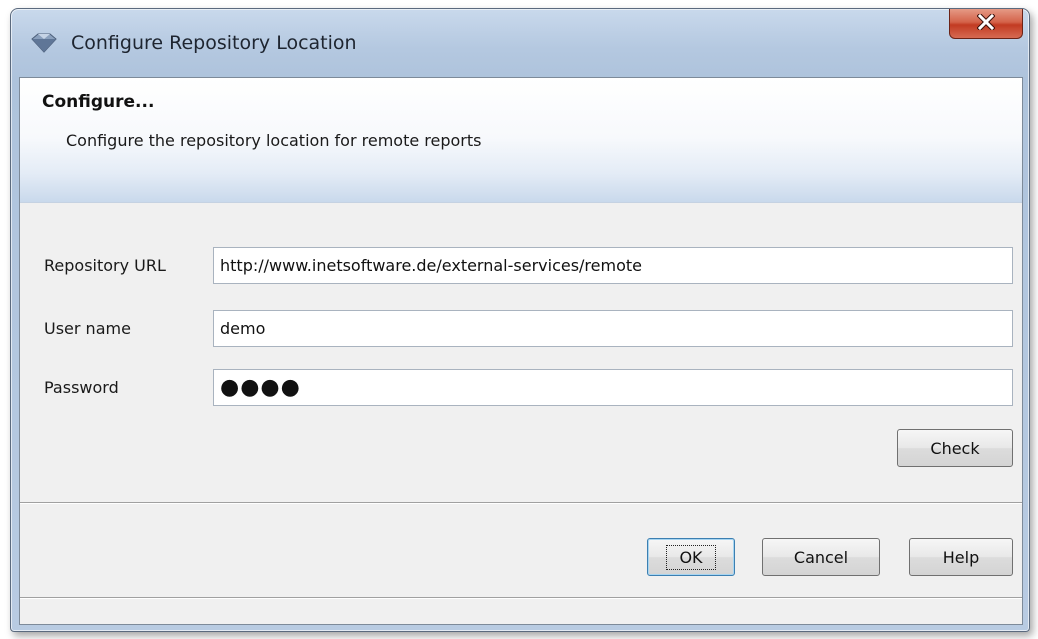  I want to click on close-icon, so click(986, 22).